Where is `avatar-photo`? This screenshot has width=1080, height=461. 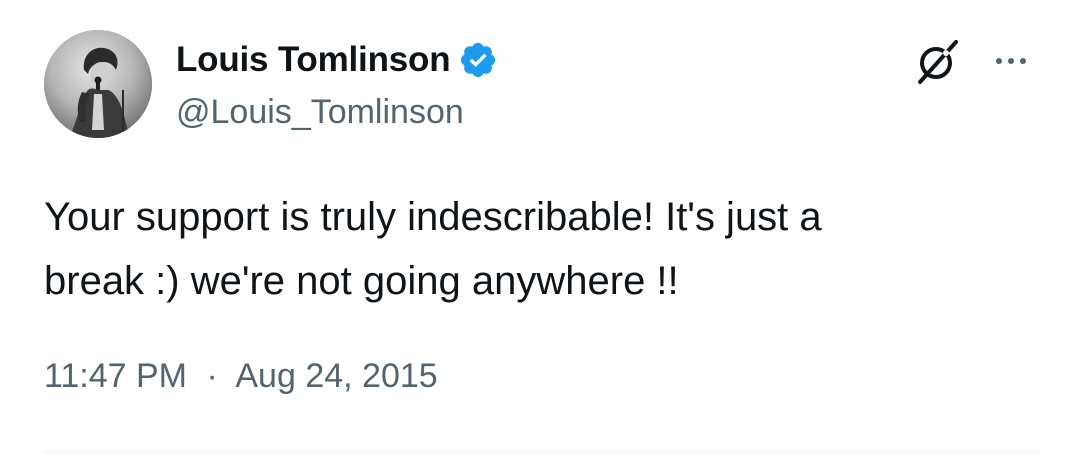
avatar-photo is located at coordinates (98, 84).